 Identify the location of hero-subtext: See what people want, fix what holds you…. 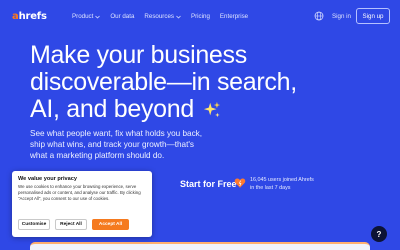
(165, 144).